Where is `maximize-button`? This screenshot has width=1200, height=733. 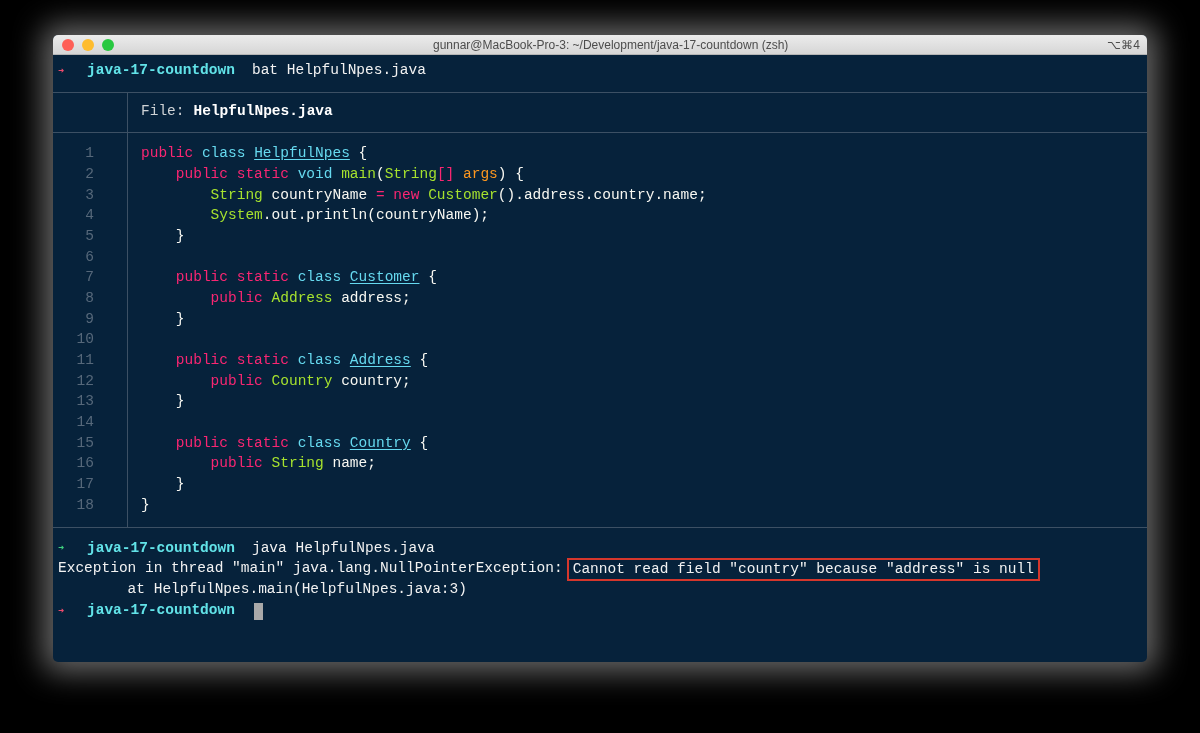 maximize-button is located at coordinates (108, 44).